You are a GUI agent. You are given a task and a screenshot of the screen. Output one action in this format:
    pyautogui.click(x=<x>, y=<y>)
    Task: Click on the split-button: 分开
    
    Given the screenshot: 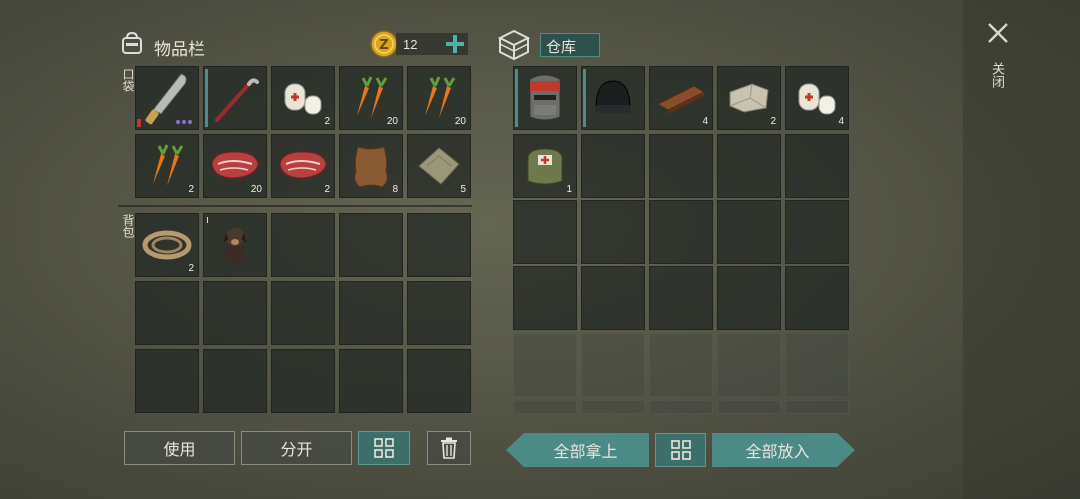 What is the action you would take?
    pyautogui.click(x=296, y=448)
    